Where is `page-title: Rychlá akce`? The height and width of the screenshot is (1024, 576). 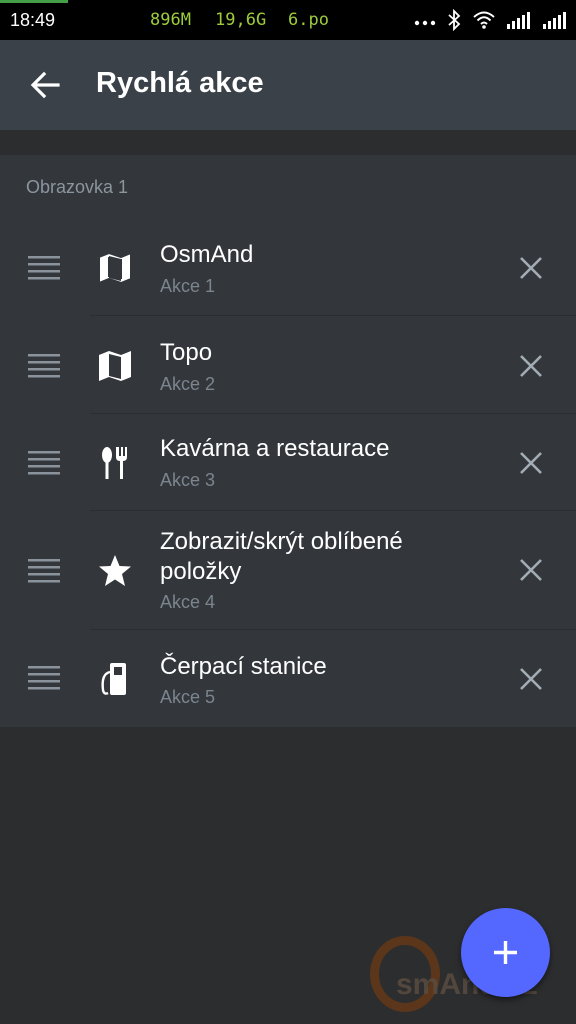 page-title: Rychlá akce is located at coordinates (180, 83).